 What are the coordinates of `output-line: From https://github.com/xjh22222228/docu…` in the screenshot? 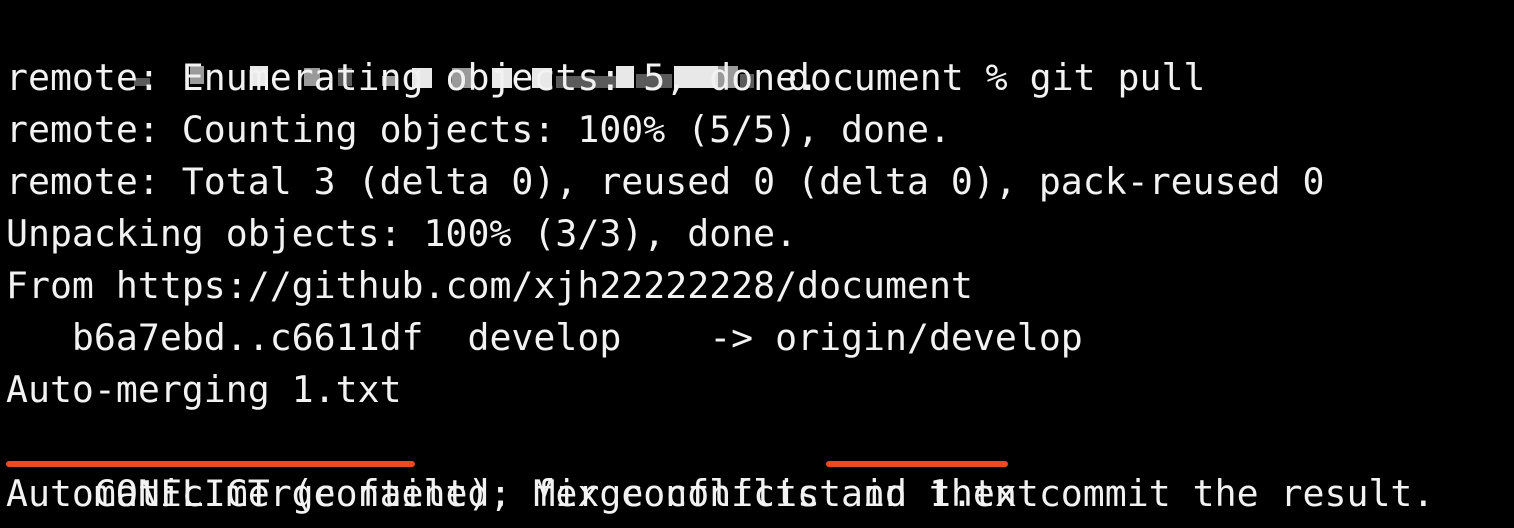 It's located at (489, 285).